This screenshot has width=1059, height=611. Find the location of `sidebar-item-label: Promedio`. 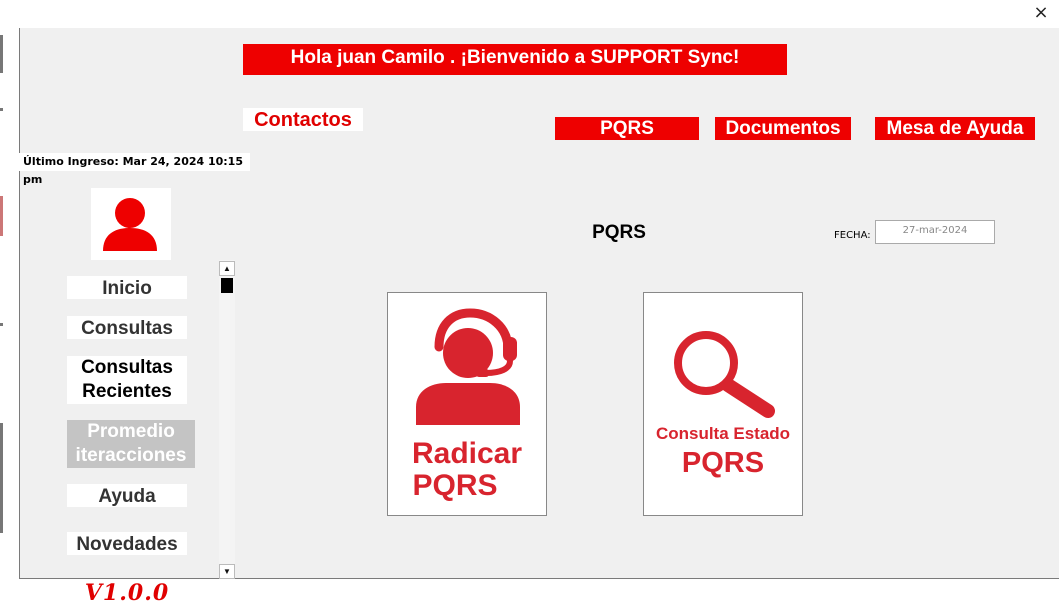

sidebar-item-label: Promedio is located at coordinates (131, 431).